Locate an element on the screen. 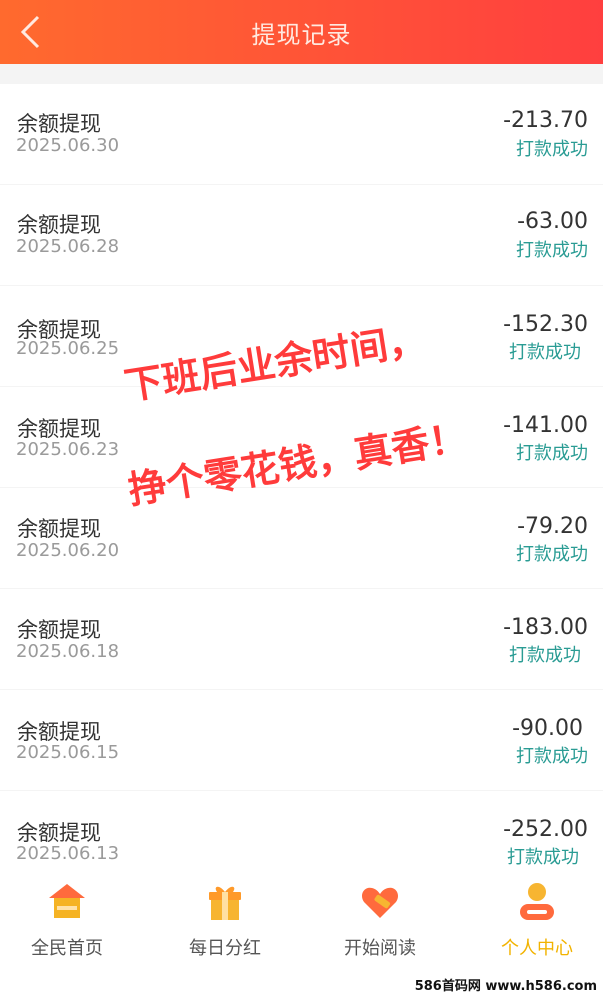 The height and width of the screenshot is (996, 603). tab-label: 全民首页 is located at coordinates (67, 948).